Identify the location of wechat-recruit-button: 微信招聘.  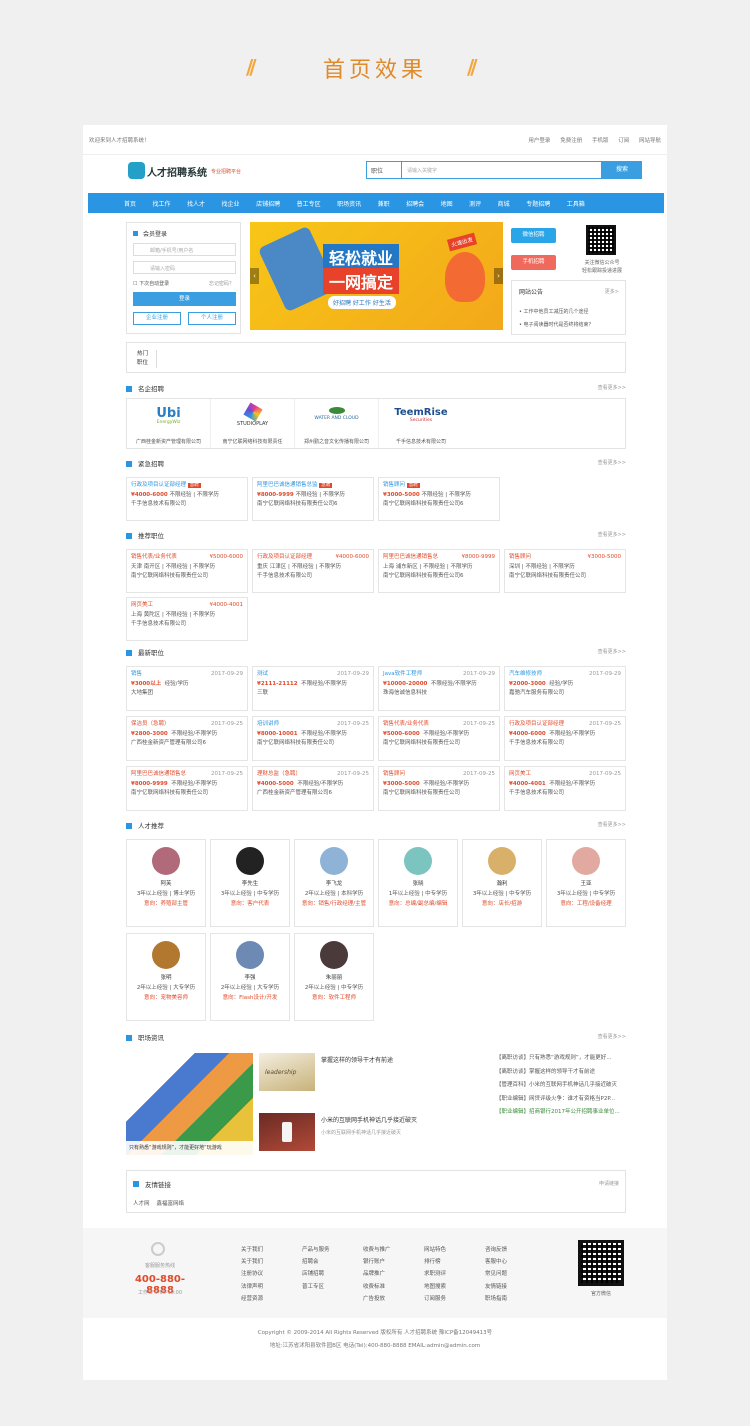
(533, 235).